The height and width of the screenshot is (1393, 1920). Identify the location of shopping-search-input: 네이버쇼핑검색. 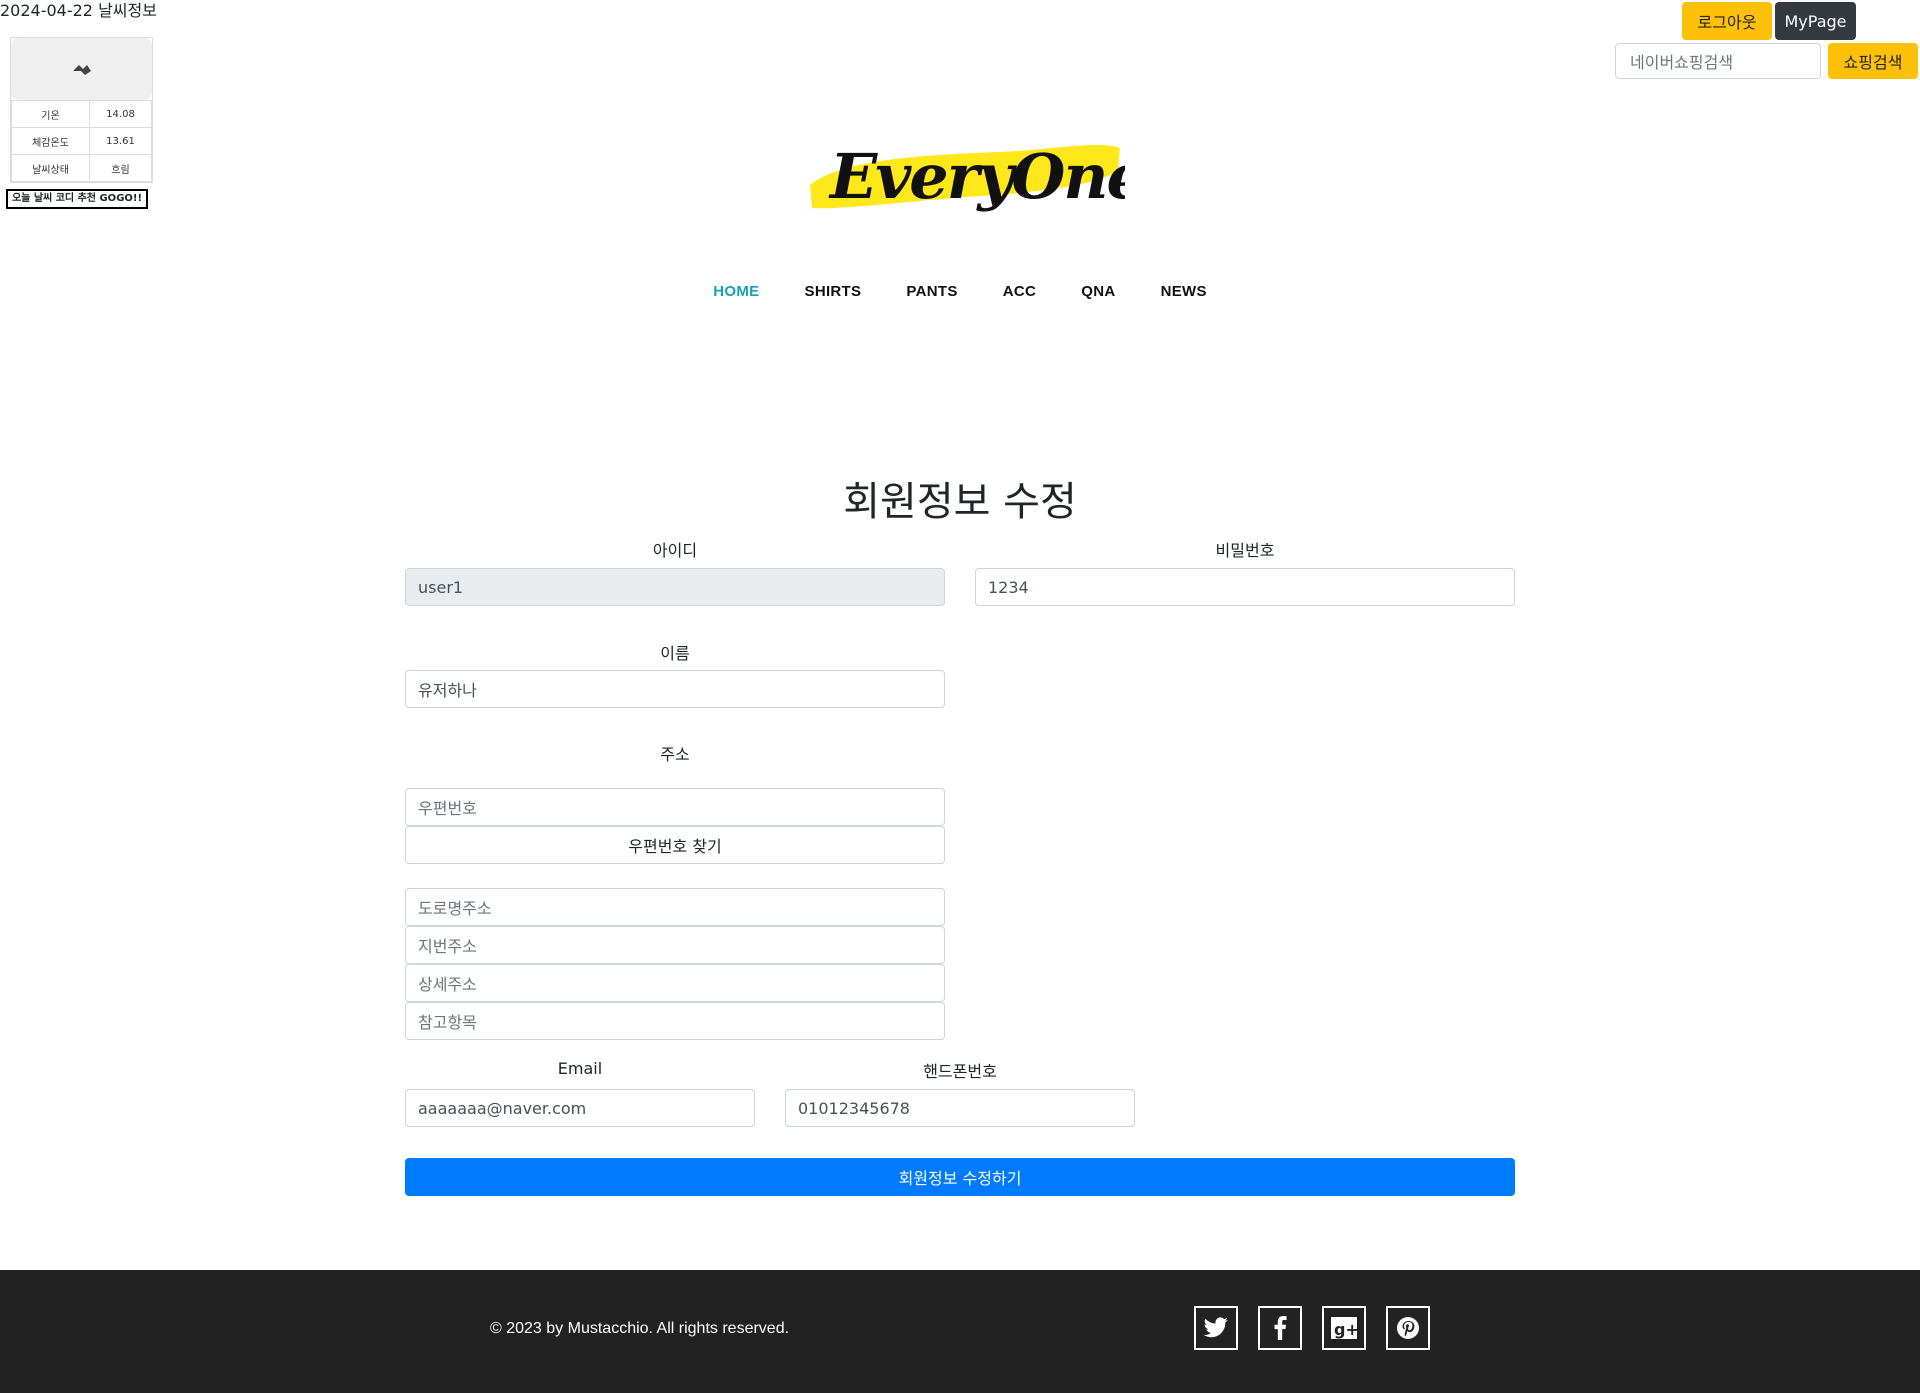
(1718, 61).